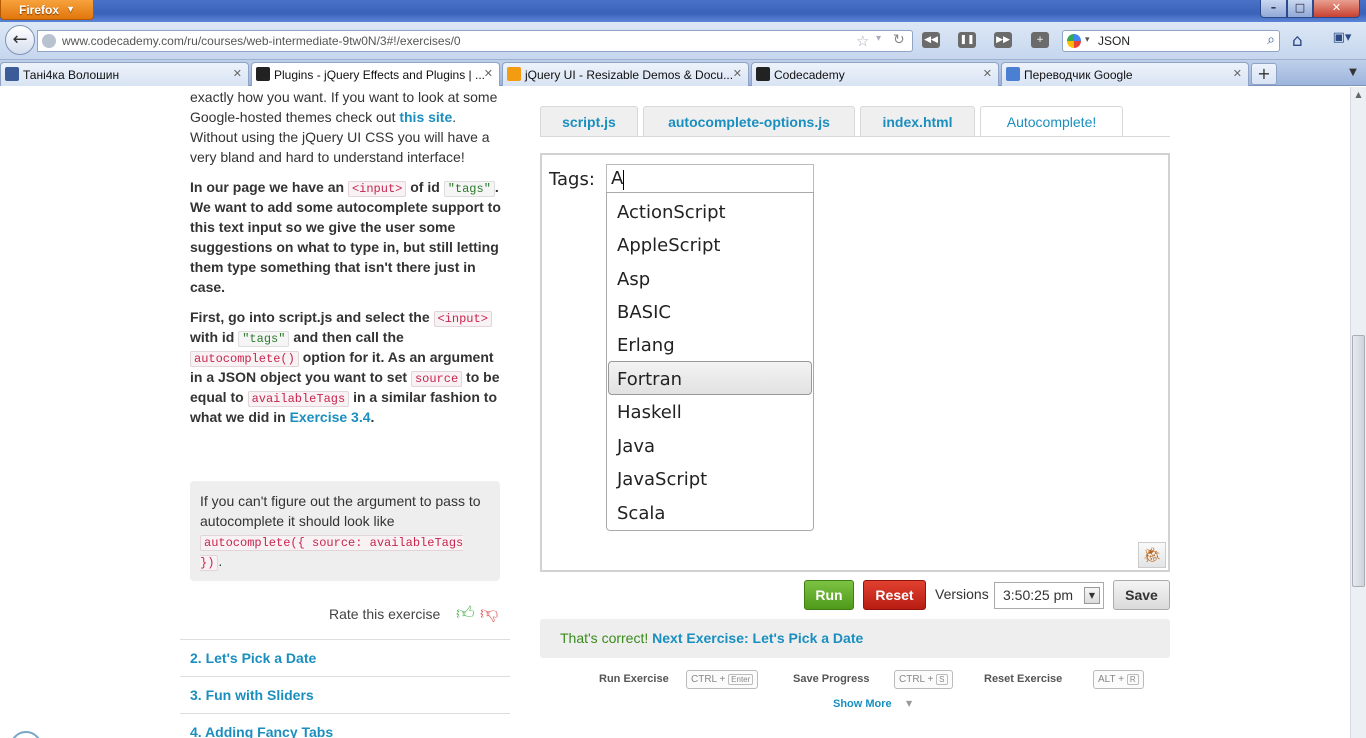  I want to click on scroll-thumb, so click(1358, 461).